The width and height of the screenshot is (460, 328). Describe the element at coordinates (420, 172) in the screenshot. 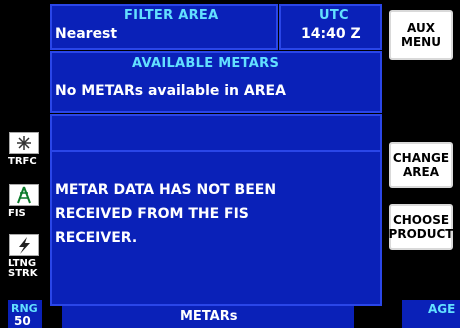

I see `change-area-line-2: AREA` at that location.